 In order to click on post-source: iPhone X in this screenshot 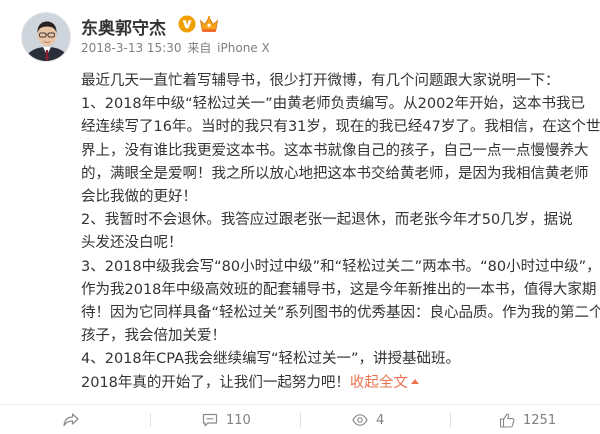, I will do `click(243, 48)`.